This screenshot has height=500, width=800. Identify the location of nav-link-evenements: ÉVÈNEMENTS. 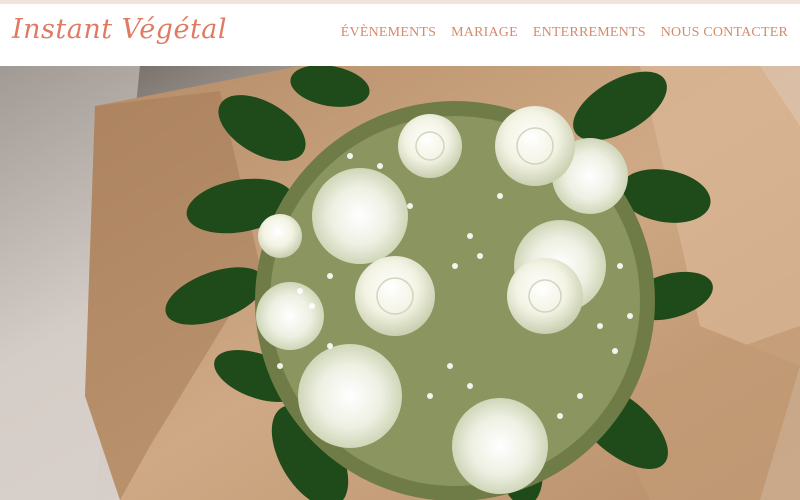
(388, 33).